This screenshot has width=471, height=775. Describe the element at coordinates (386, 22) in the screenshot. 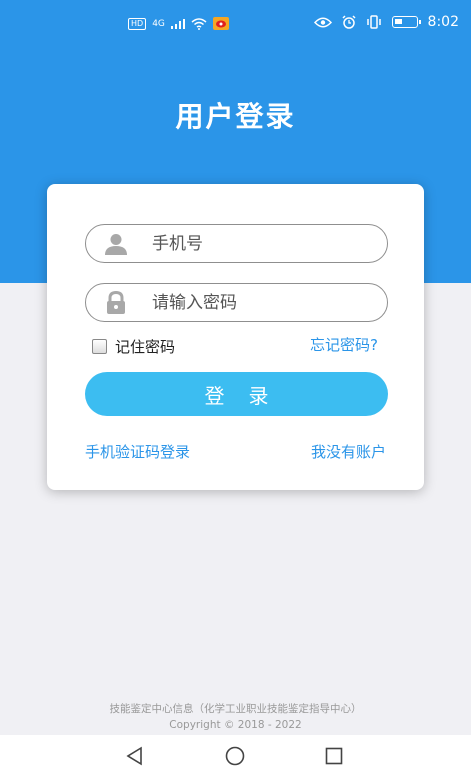

I see `status-right: 8:02` at that location.